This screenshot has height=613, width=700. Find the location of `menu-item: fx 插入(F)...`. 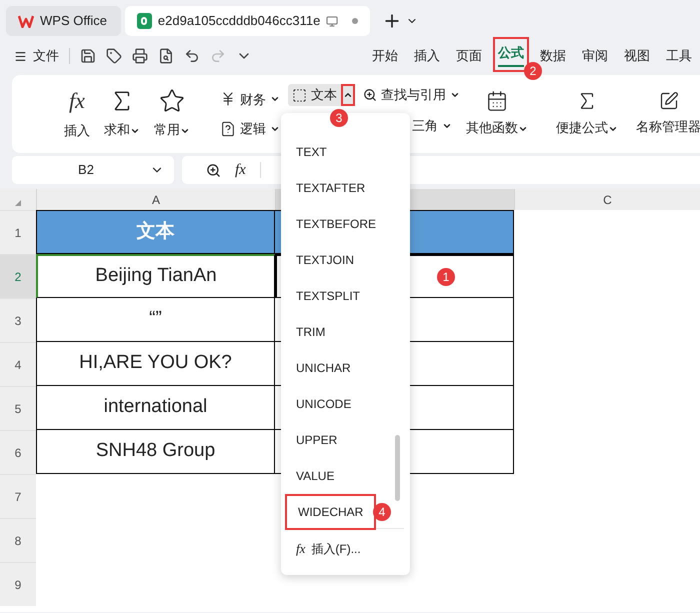

menu-item: fx 插入(F)... is located at coordinates (353, 548).